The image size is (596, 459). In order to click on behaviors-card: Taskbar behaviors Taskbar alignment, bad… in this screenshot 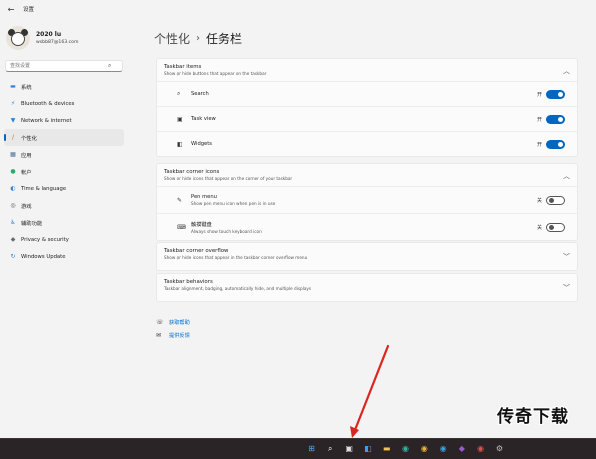, I will do `click(367, 287)`.